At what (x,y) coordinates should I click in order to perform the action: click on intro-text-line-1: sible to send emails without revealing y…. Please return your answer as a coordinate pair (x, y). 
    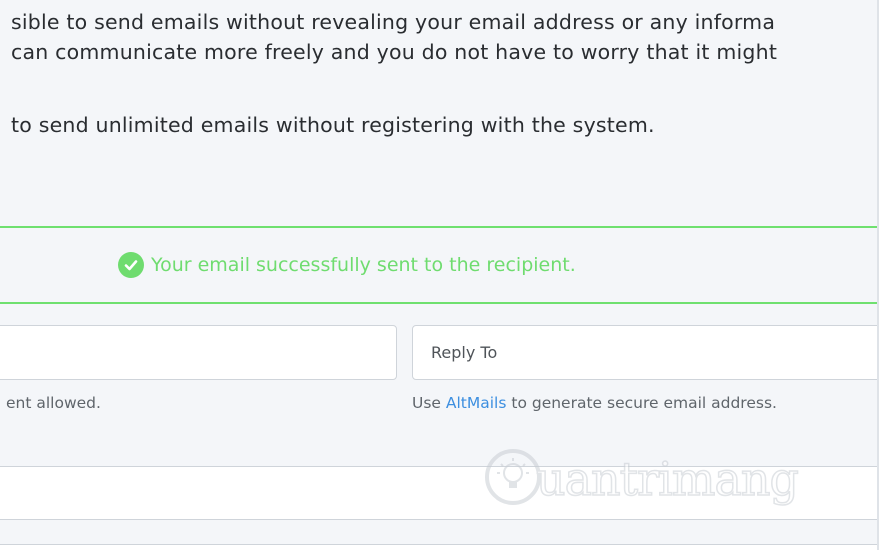
    Looking at the image, I should click on (393, 22).